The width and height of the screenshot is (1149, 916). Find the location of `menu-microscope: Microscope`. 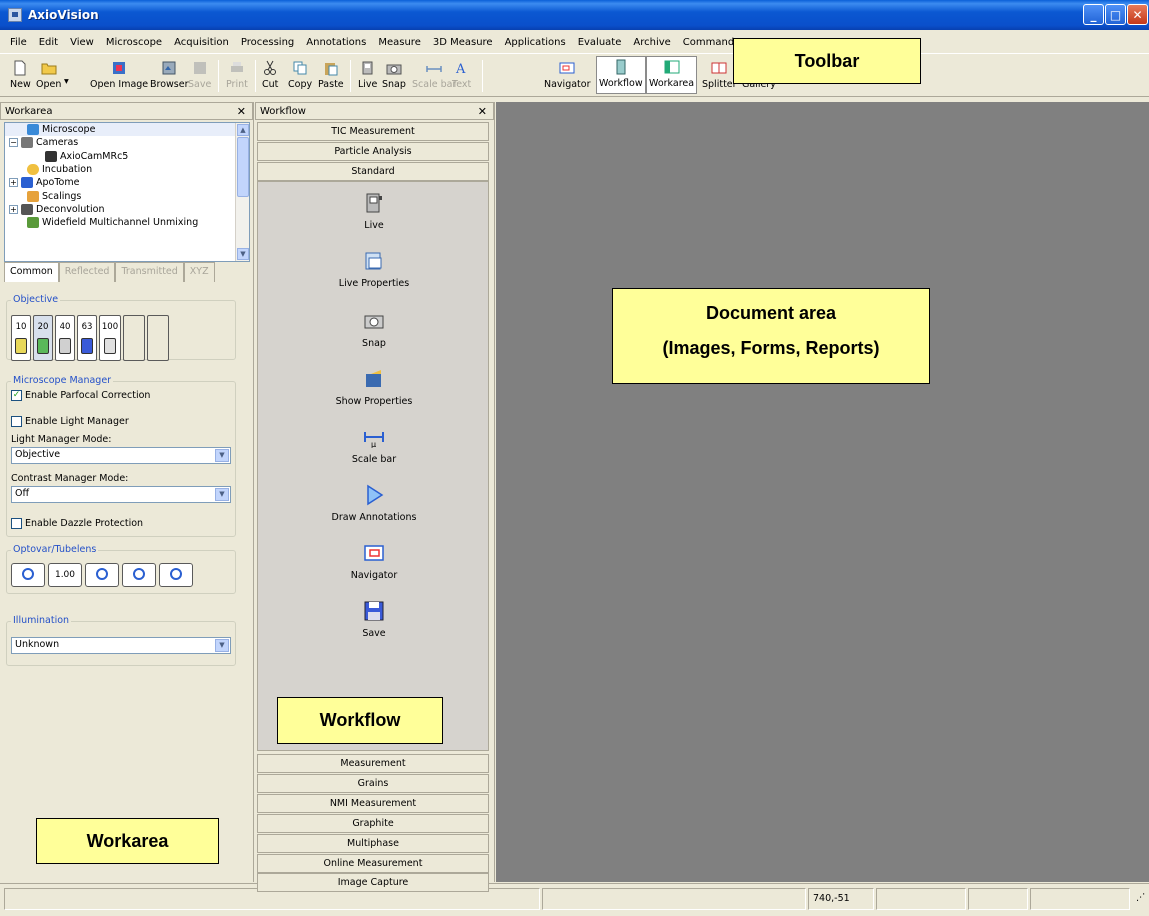

menu-microscope: Microscope is located at coordinates (134, 42).